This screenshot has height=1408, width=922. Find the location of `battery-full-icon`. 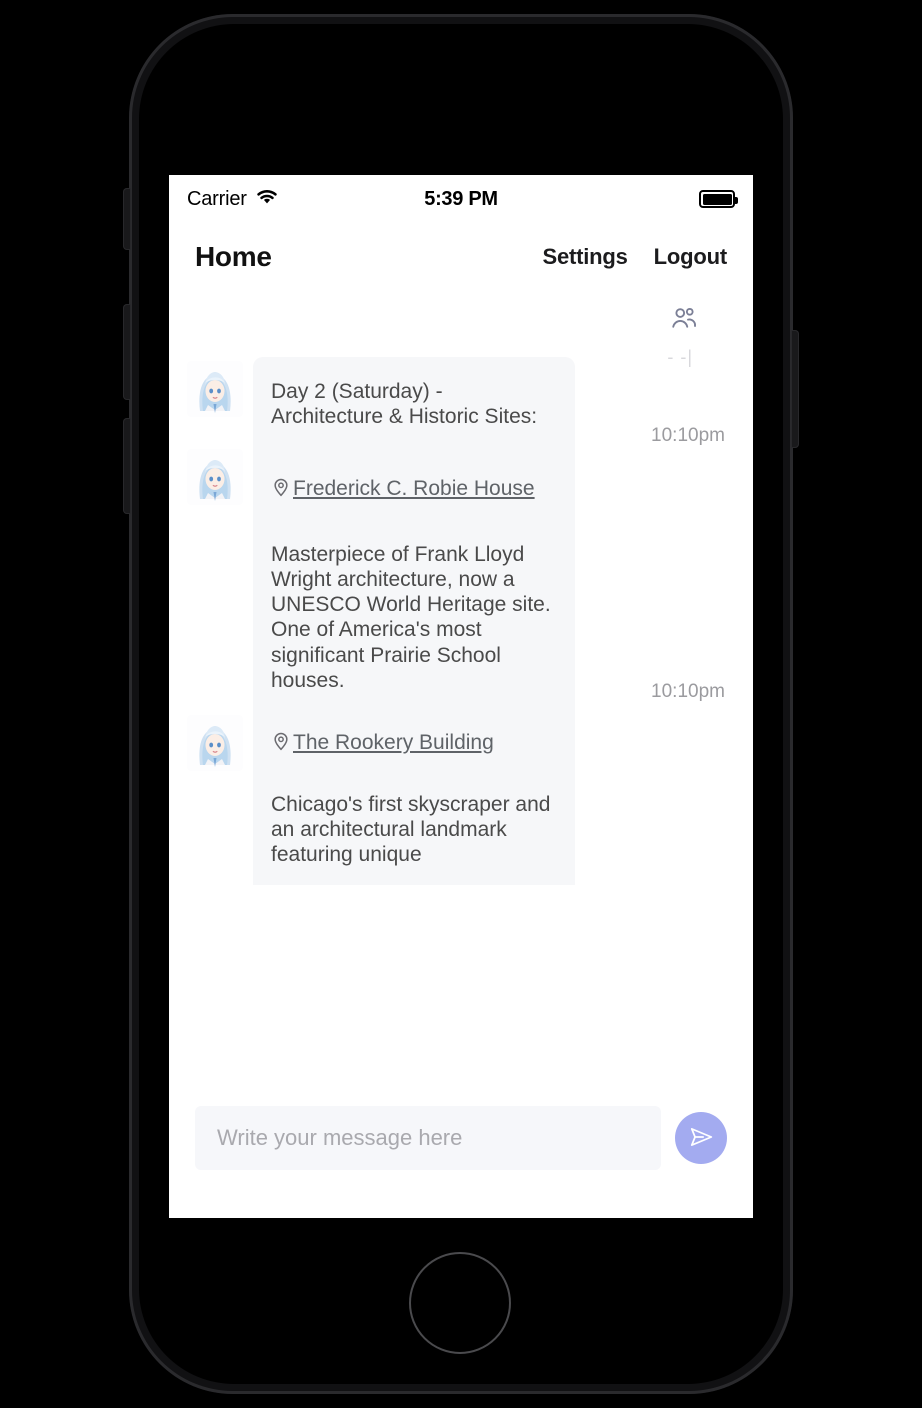

battery-full-icon is located at coordinates (718, 199).